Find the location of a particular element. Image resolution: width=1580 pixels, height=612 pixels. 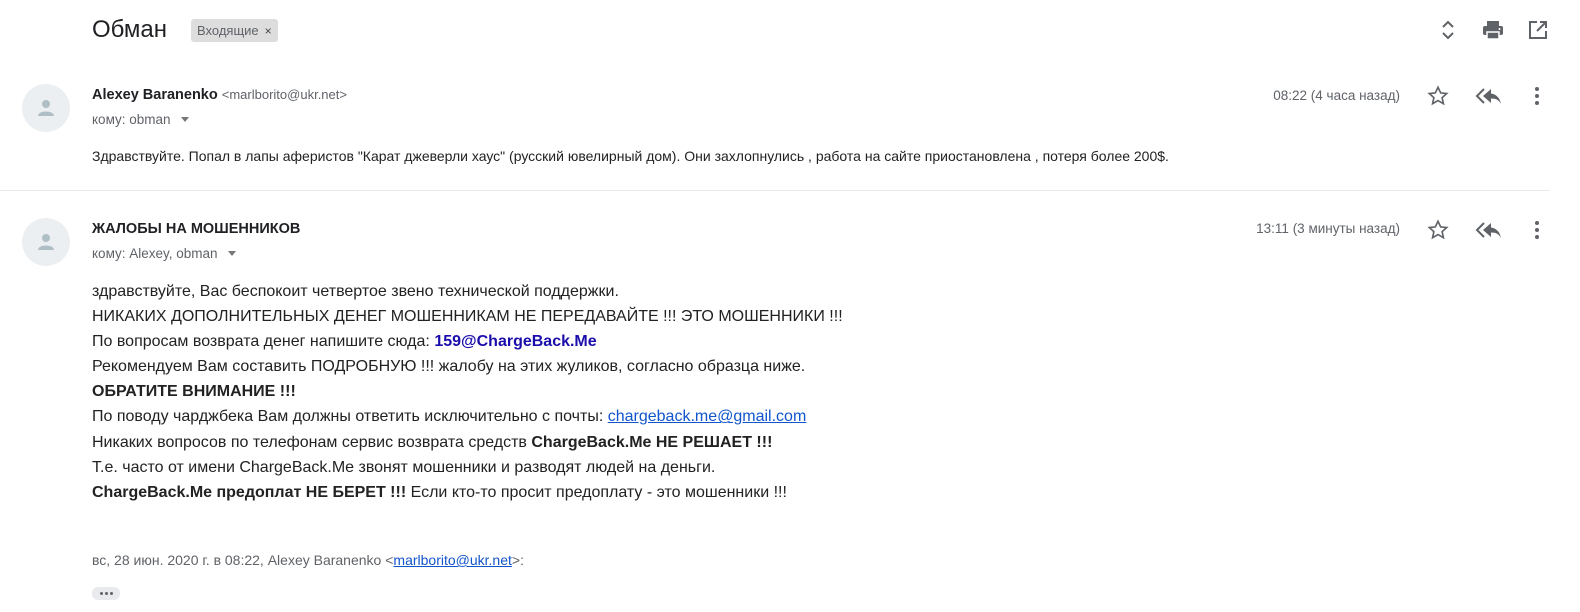

expand-collapse-icon is located at coordinates (1448, 30).